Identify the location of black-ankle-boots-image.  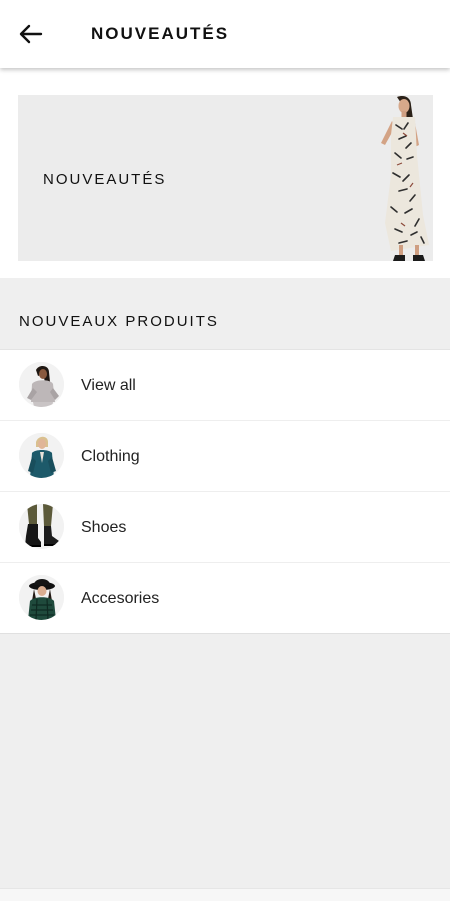
(41, 526).